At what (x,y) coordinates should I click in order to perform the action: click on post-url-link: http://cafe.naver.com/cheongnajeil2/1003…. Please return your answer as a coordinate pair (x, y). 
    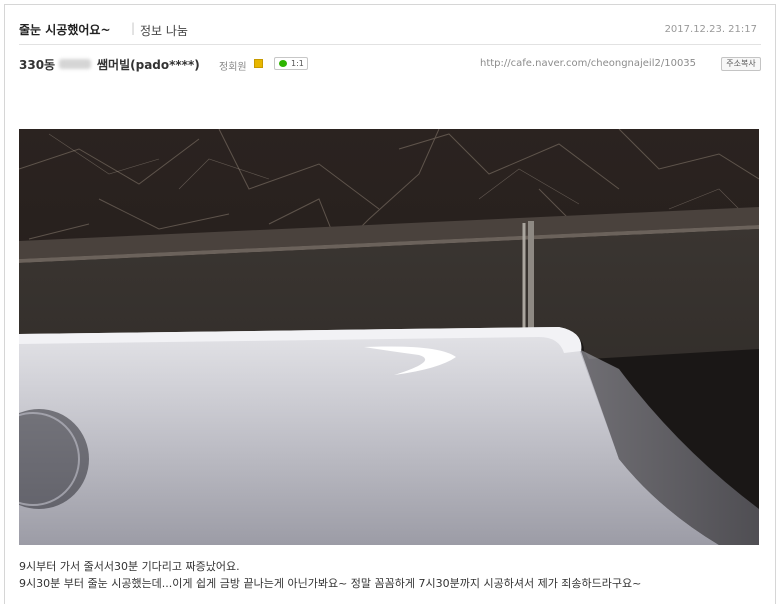
    Looking at the image, I should click on (588, 63).